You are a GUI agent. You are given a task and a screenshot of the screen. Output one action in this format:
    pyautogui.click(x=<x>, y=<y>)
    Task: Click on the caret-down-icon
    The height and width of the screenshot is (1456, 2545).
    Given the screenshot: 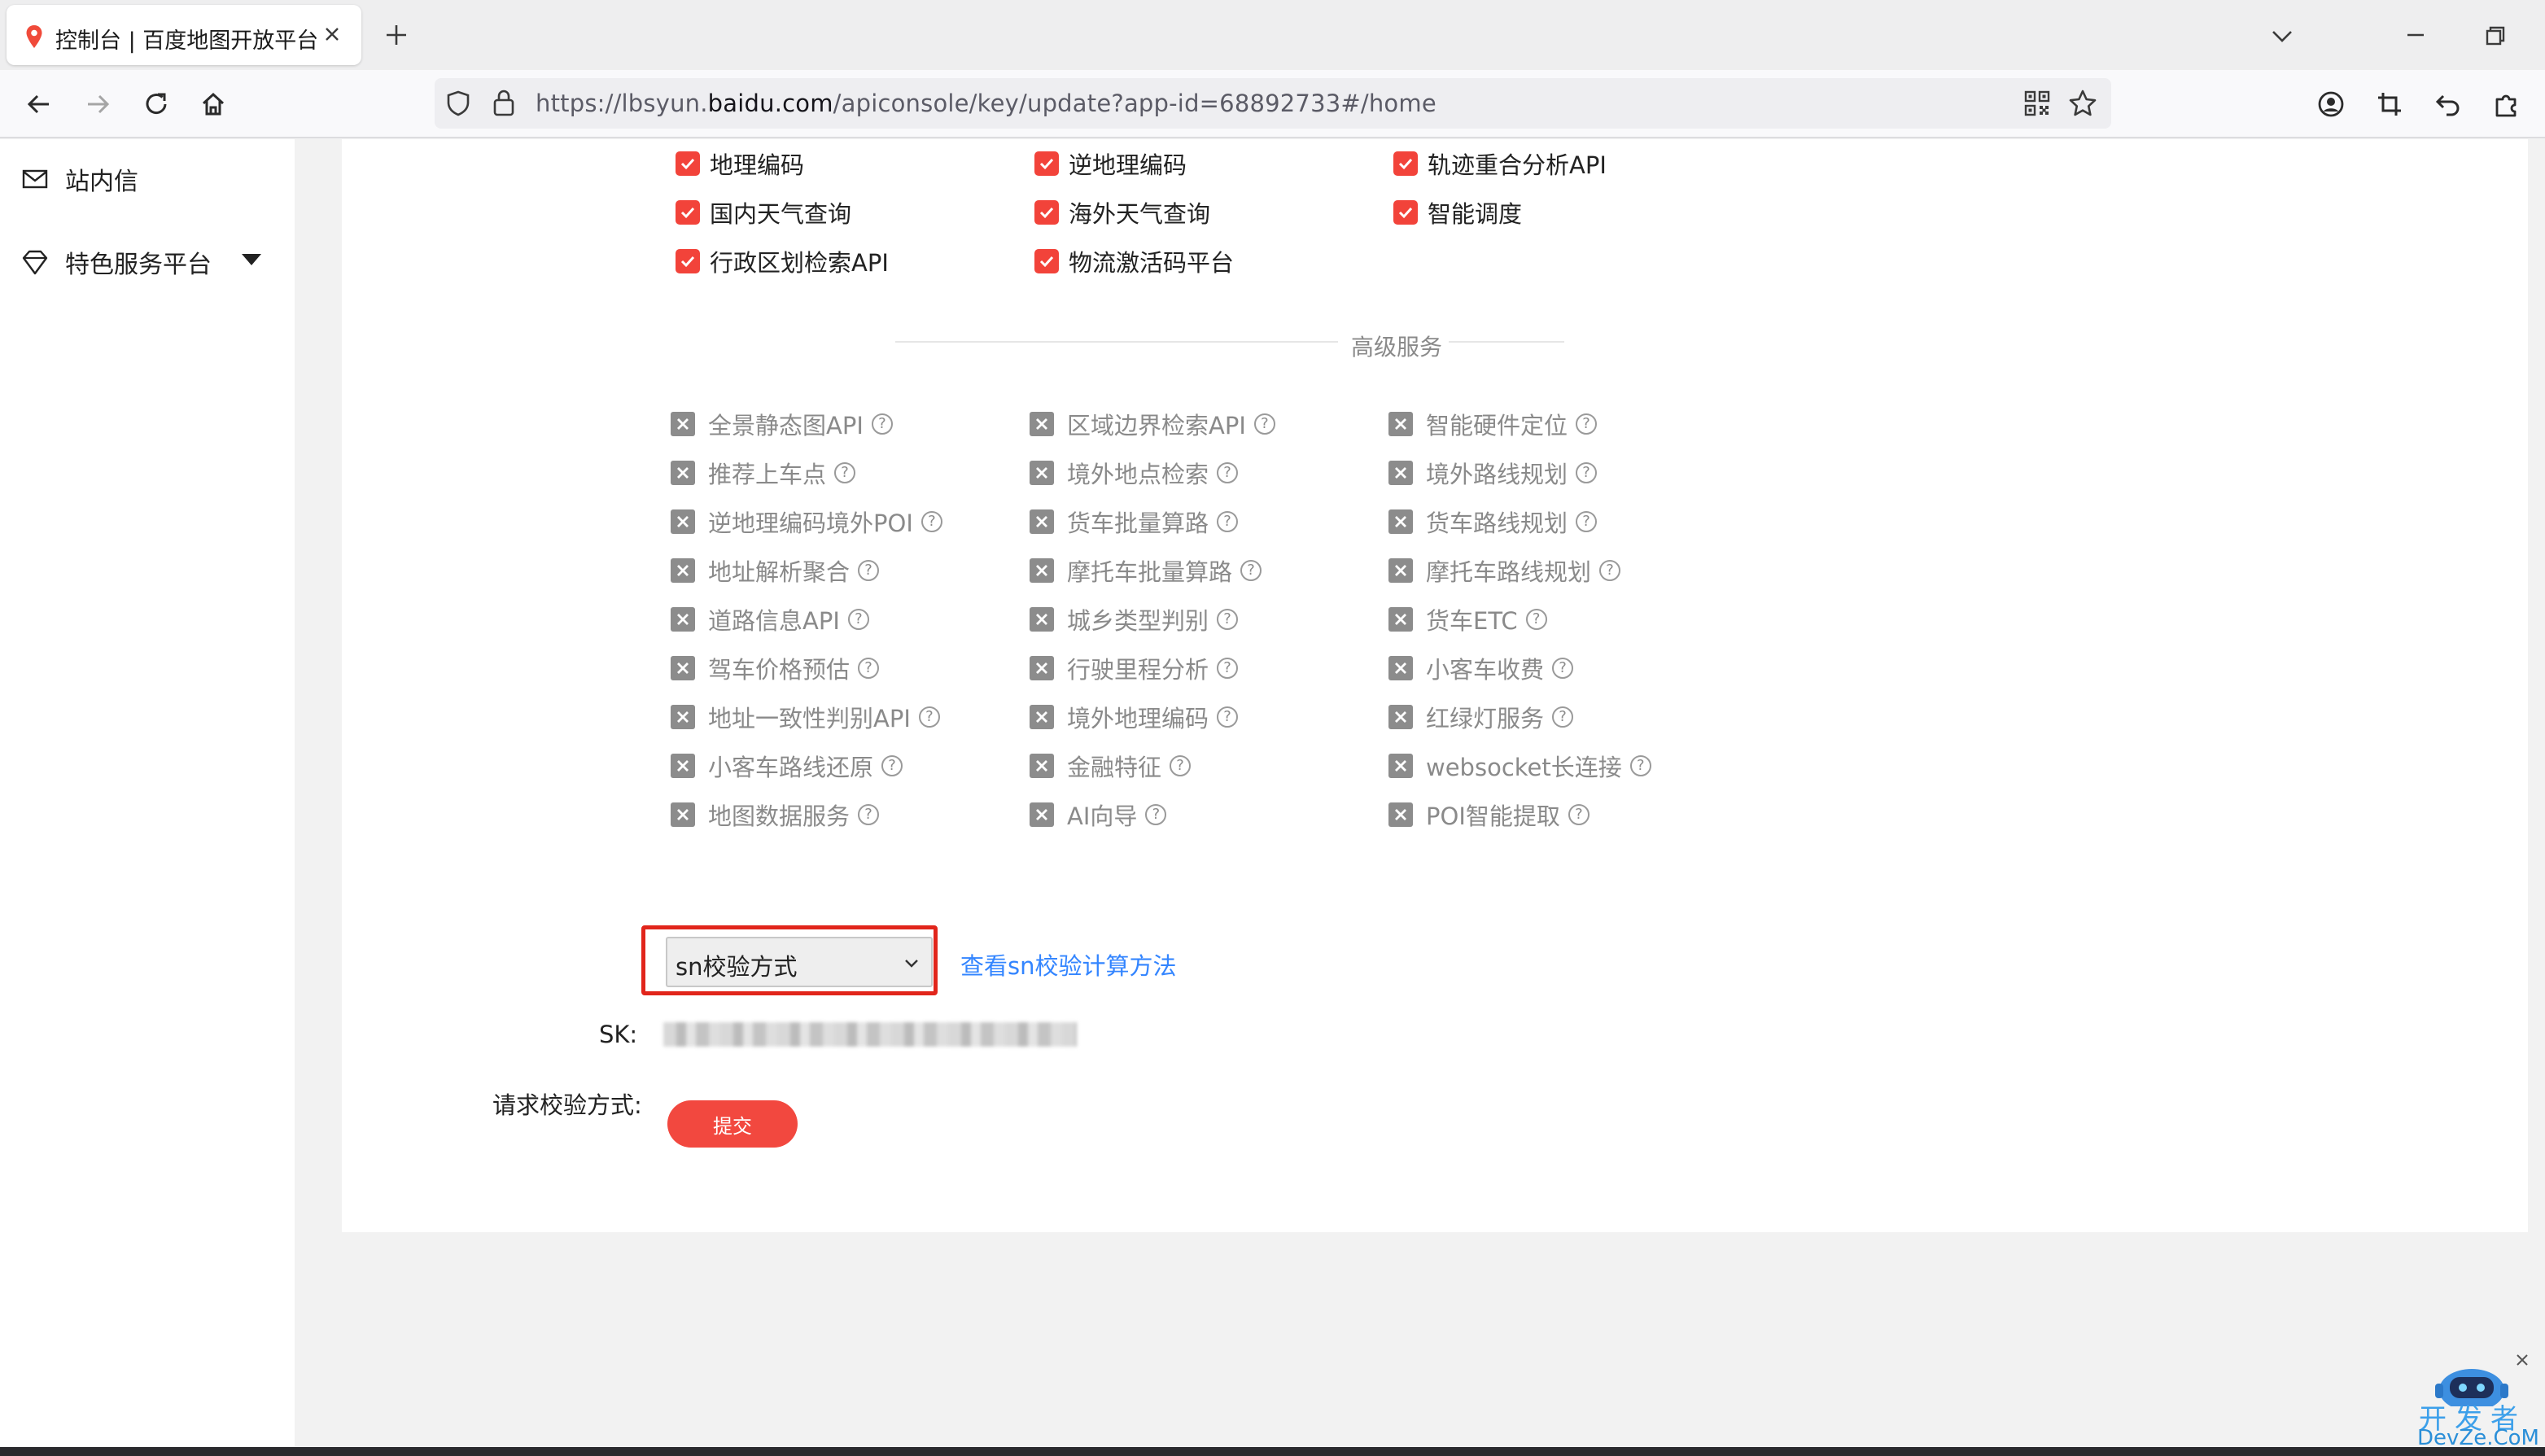 What is the action you would take?
    pyautogui.click(x=251, y=259)
    